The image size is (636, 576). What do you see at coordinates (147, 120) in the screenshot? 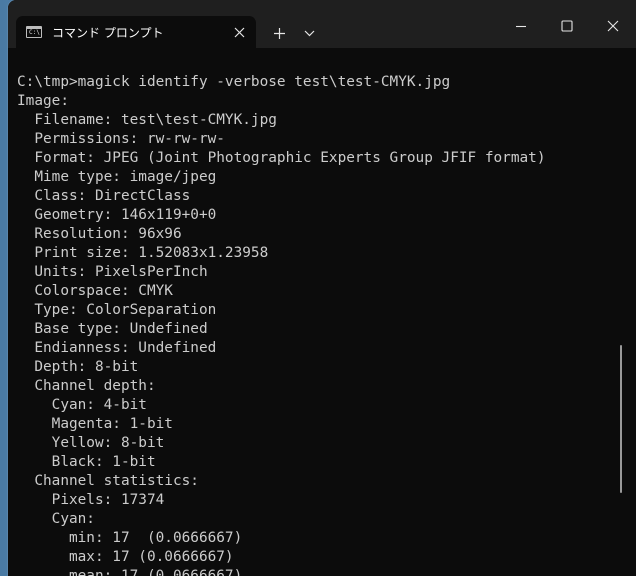
I see `console-line: Filename: test\test-CMYK.jpg` at bounding box center [147, 120].